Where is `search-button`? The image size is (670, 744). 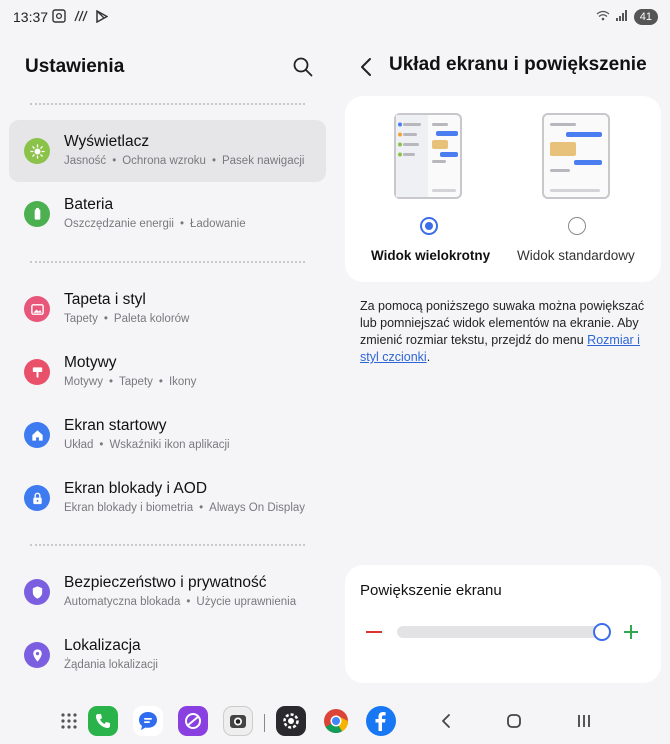 search-button is located at coordinates (303, 67).